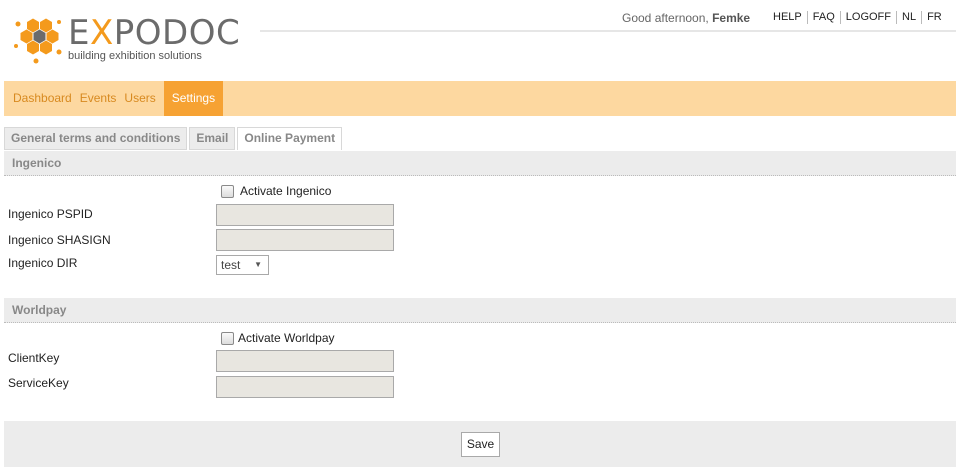 The height and width of the screenshot is (471, 960). What do you see at coordinates (286, 338) in the screenshot?
I see `activate-worldpay-label: Activate Worldpay` at bounding box center [286, 338].